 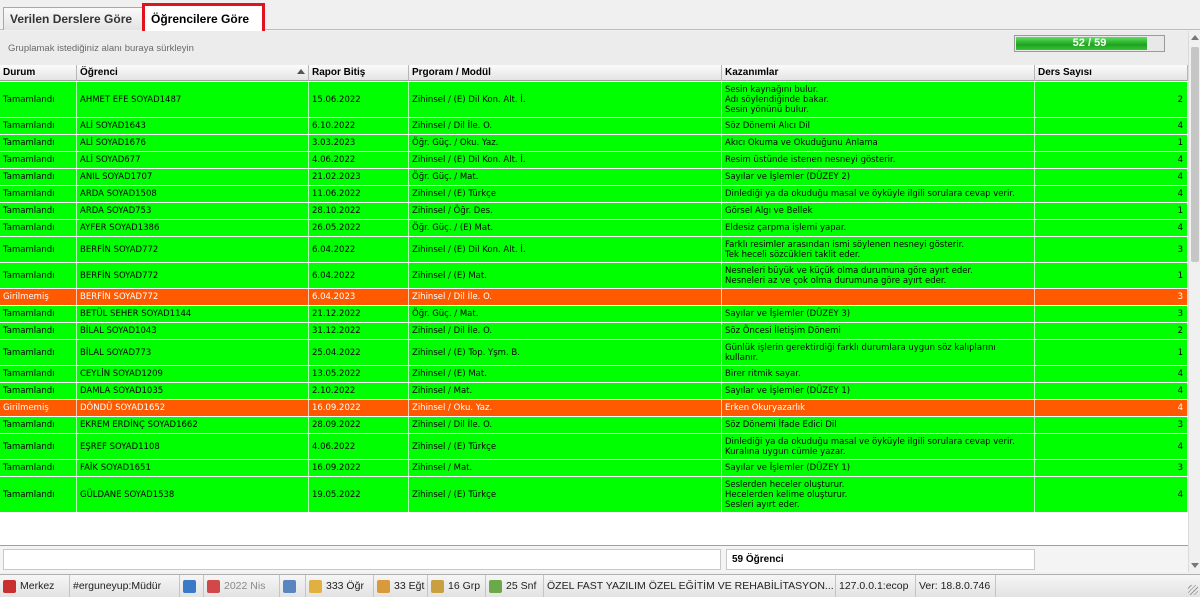 I want to click on column-header-ders-sayisi: Ders Sayısı, so click(x=1111, y=73).